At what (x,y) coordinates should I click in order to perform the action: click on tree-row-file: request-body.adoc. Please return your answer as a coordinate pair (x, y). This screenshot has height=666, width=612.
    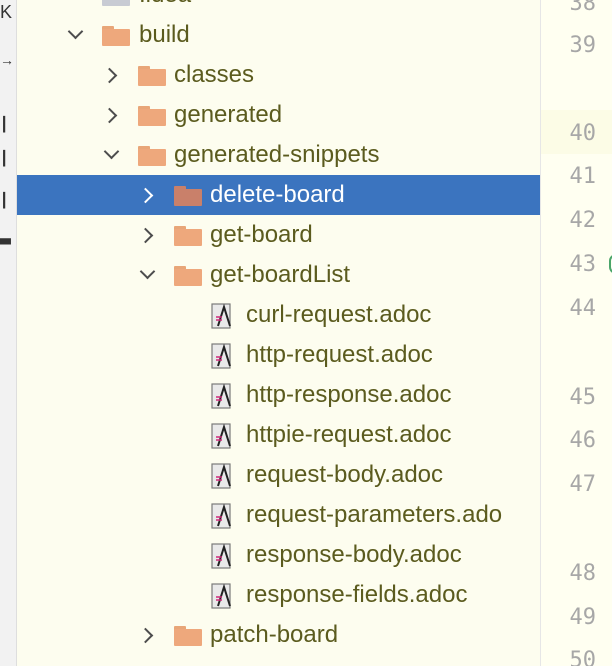
    Looking at the image, I should click on (278, 475).